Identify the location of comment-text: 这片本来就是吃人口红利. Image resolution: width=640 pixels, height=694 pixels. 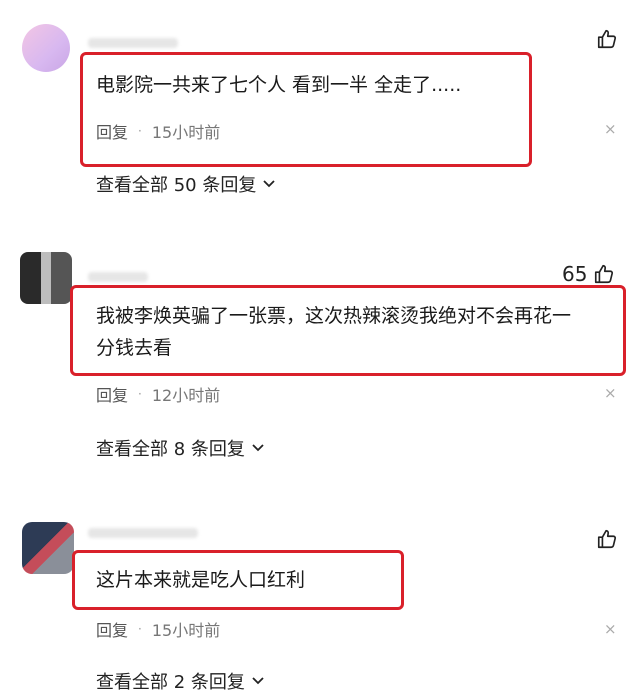
(201, 580).